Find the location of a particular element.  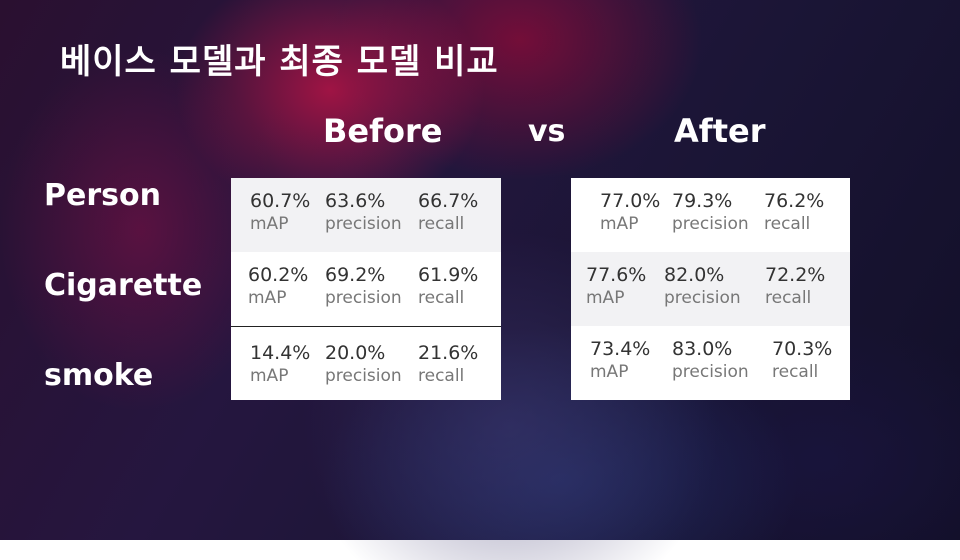

before-heading: Before is located at coordinates (383, 131).